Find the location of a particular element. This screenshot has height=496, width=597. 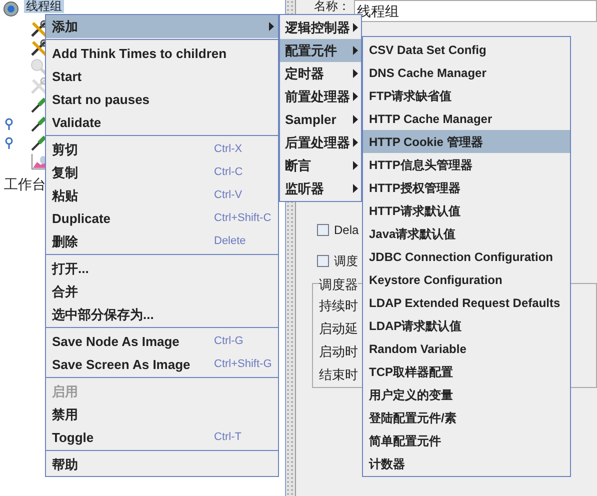

menu-item: Add Think Times to children is located at coordinates (162, 53).